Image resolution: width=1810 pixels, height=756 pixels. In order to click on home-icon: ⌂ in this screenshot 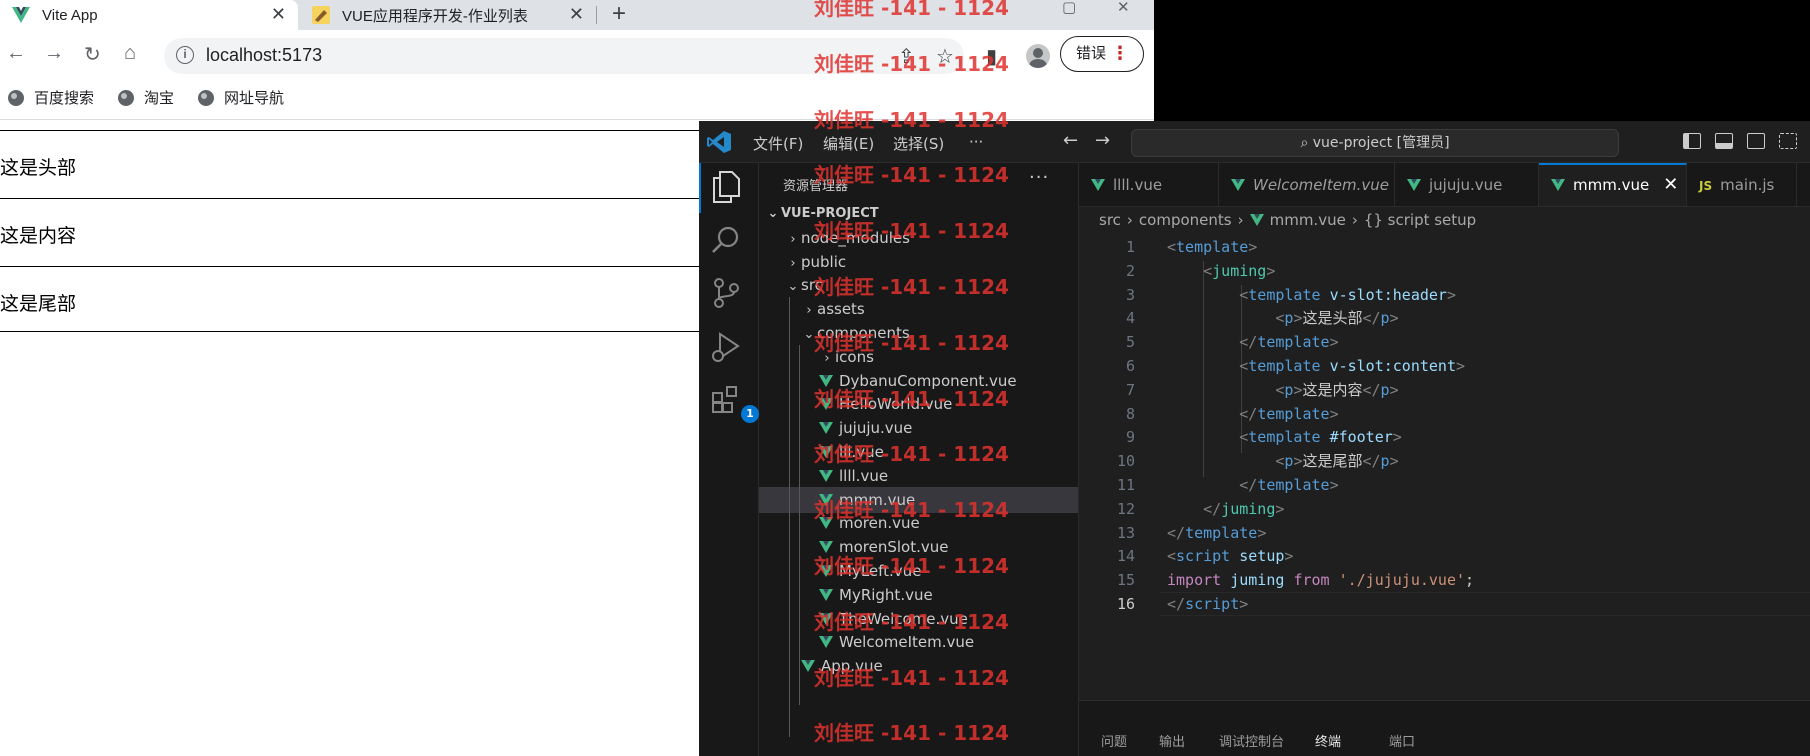, I will do `click(130, 53)`.